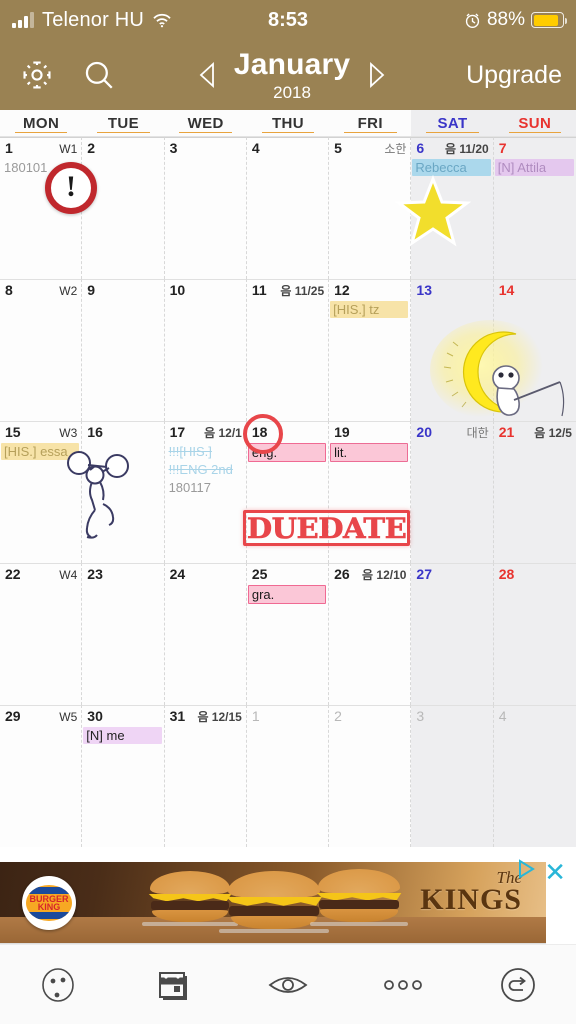 This screenshot has height=1024, width=576. I want to click on lunar-date-label: 음 12/1, so click(223, 433).